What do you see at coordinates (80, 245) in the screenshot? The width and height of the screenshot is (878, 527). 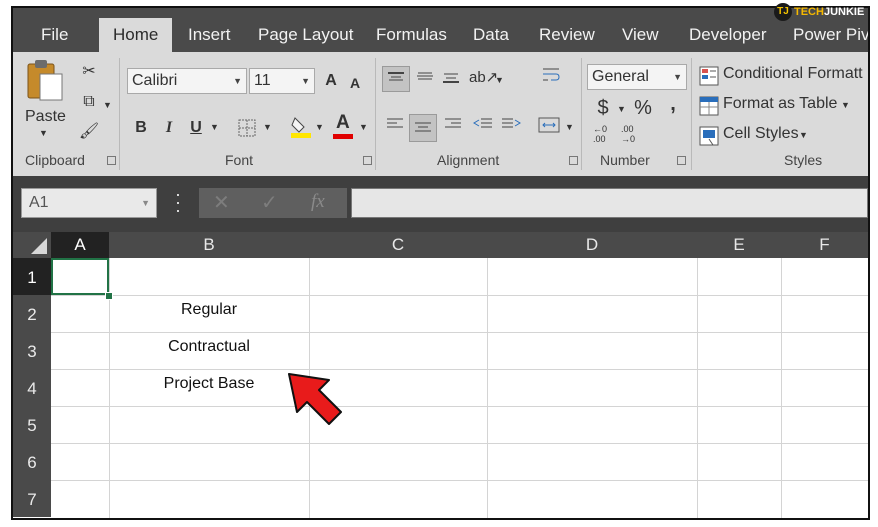 I see `column-header-a: A` at bounding box center [80, 245].